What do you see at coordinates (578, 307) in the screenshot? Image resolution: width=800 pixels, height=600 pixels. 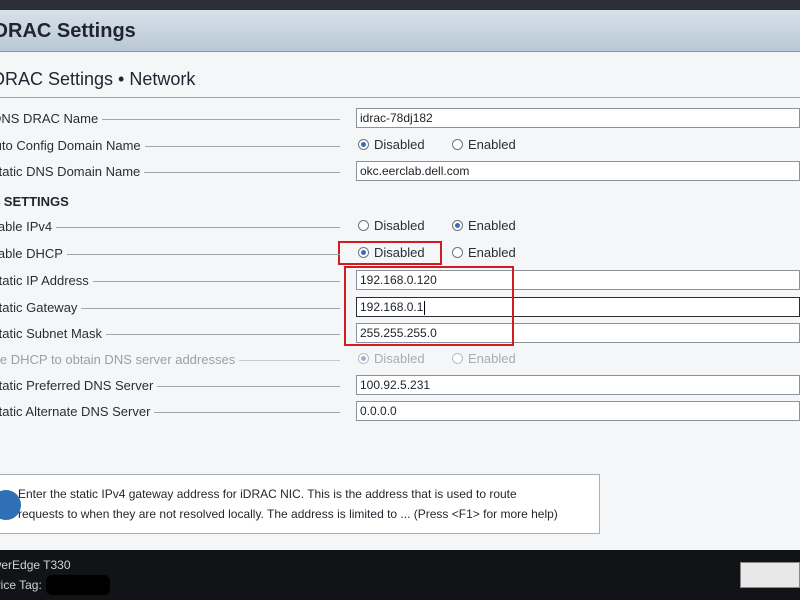 I see `static-gateway-field: 192.168.0.1` at bounding box center [578, 307].